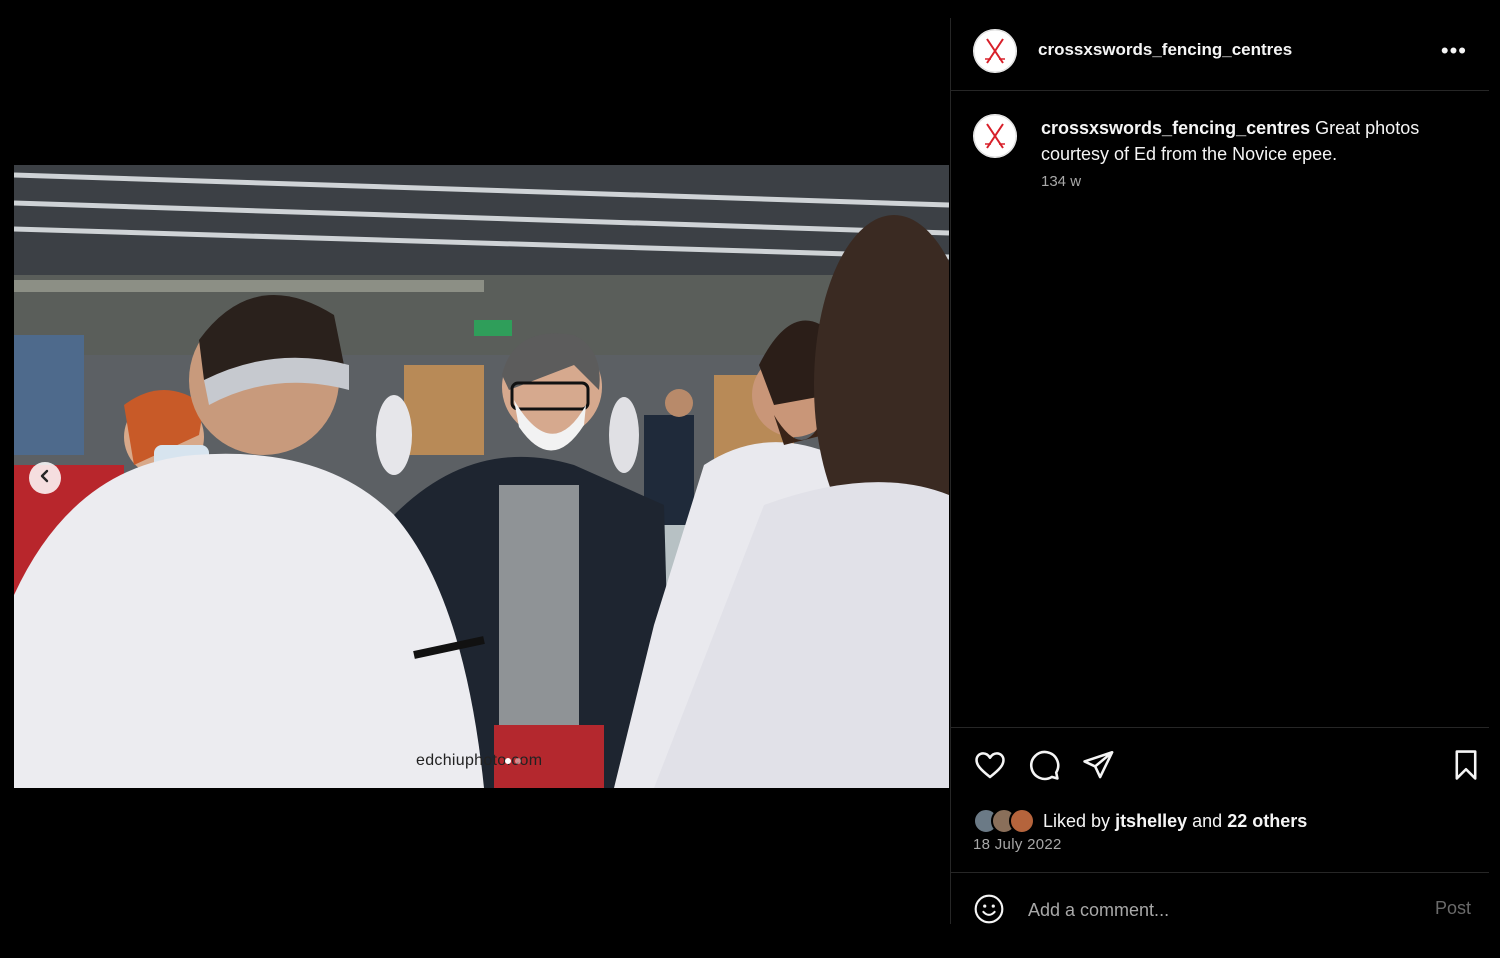  I want to click on paper-plane-icon, so click(1098, 764).